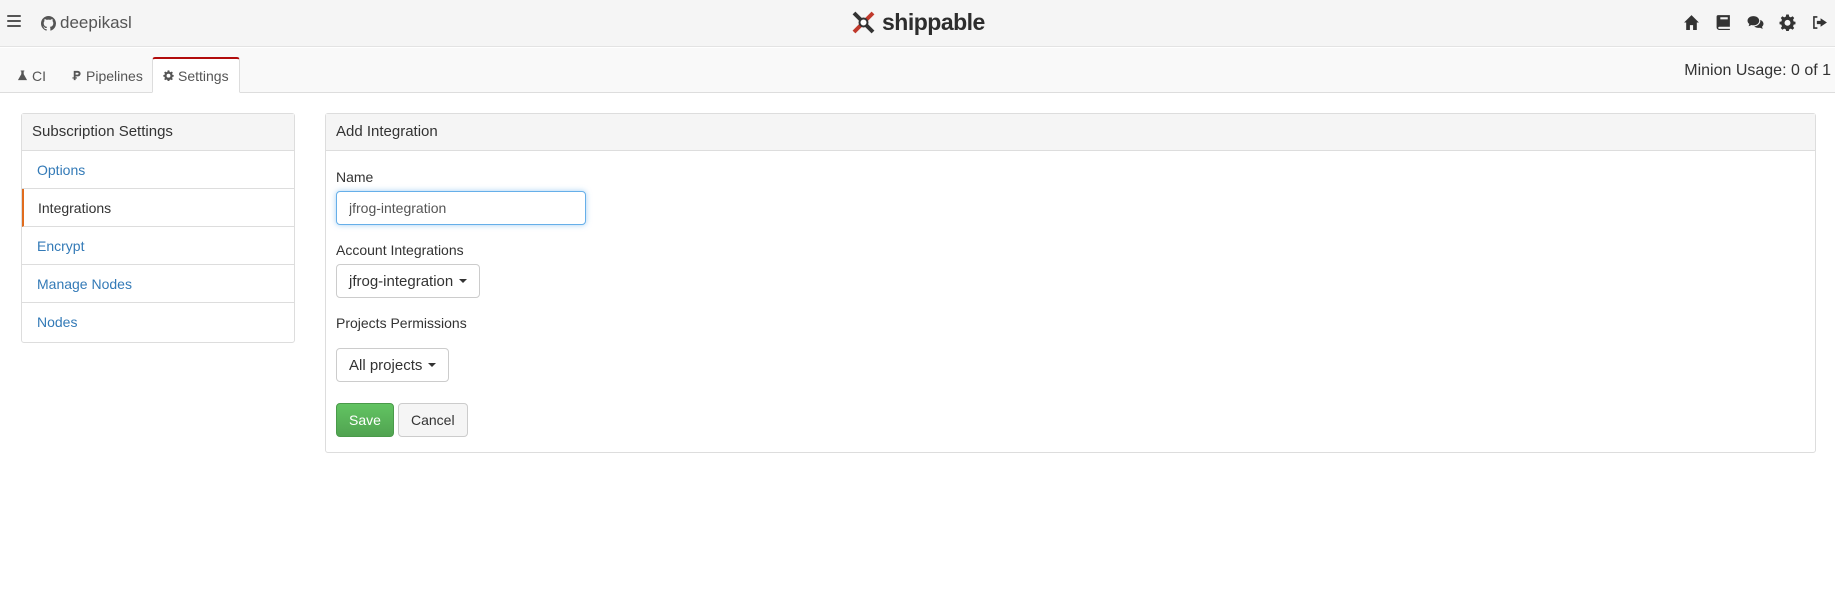 This screenshot has width=1835, height=598. I want to click on dropdown-value: jfrog-integration, so click(401, 281).